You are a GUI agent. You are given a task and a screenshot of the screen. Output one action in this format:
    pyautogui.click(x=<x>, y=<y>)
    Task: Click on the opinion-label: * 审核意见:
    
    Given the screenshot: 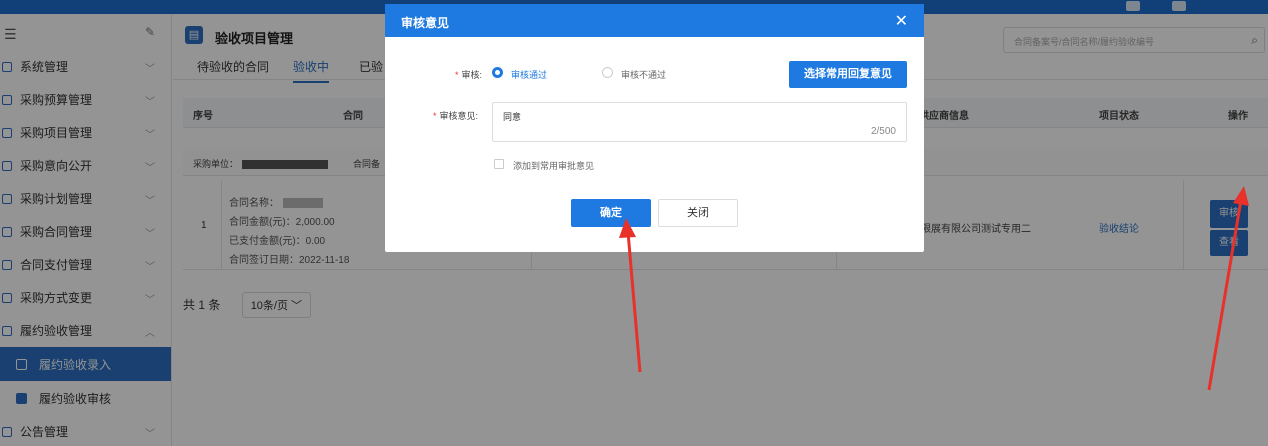 What is the action you would take?
    pyautogui.click(x=456, y=116)
    